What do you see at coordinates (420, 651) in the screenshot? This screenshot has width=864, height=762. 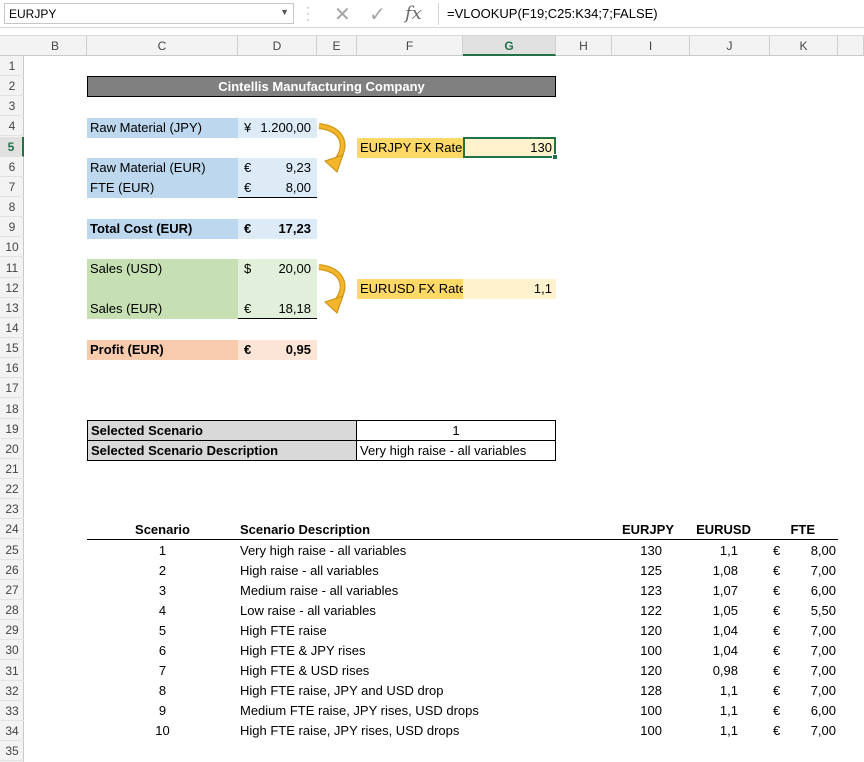 I see `scenario-description: High FTE & JPY rises` at bounding box center [420, 651].